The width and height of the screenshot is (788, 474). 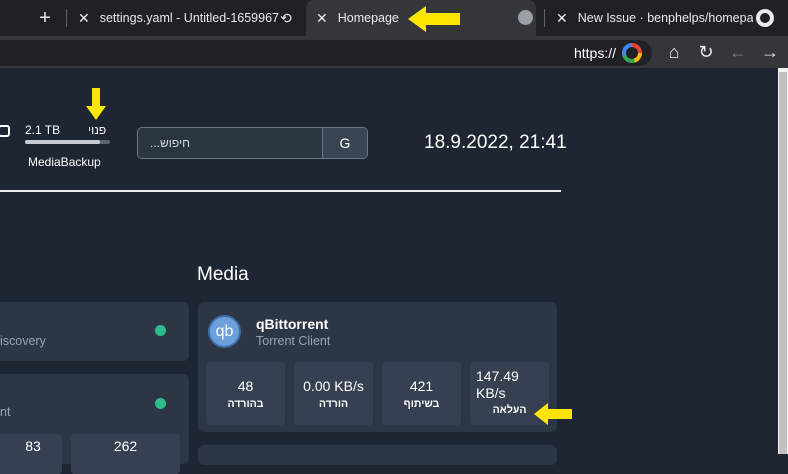 I want to click on drive-icon, so click(x=5, y=131).